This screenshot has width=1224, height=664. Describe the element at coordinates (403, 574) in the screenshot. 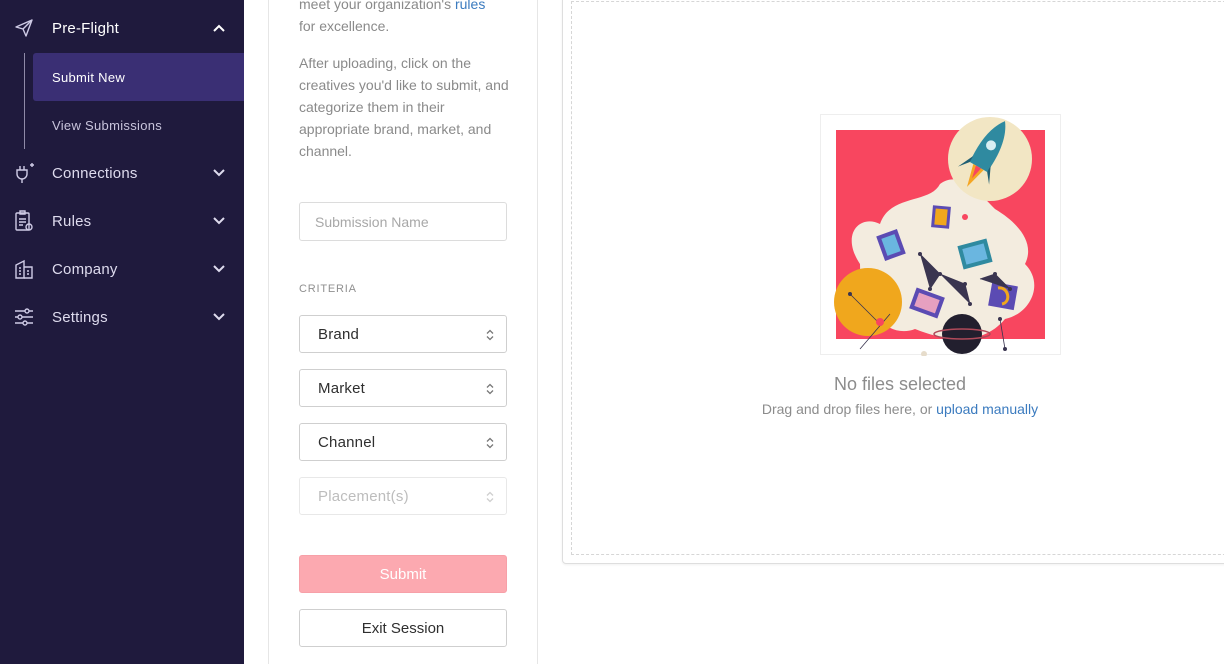

I see `submit-button: Submit` at that location.